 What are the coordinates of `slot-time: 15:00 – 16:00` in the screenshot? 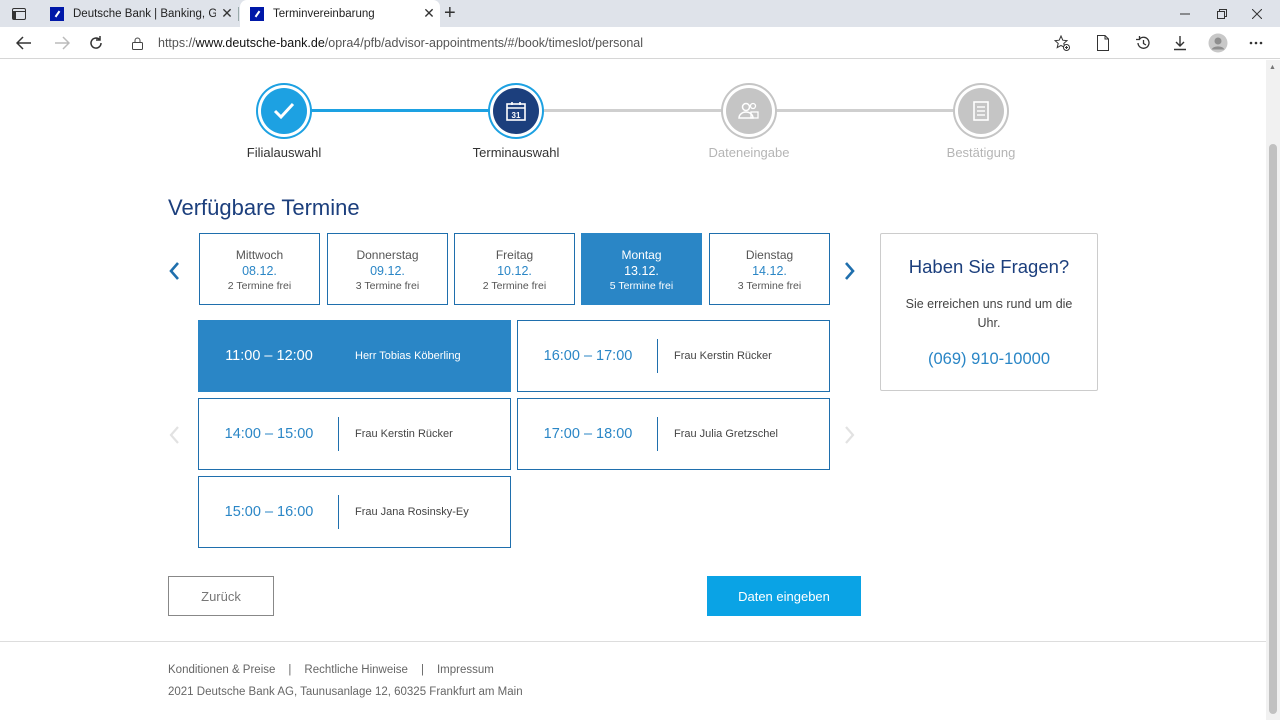 It's located at (269, 512).